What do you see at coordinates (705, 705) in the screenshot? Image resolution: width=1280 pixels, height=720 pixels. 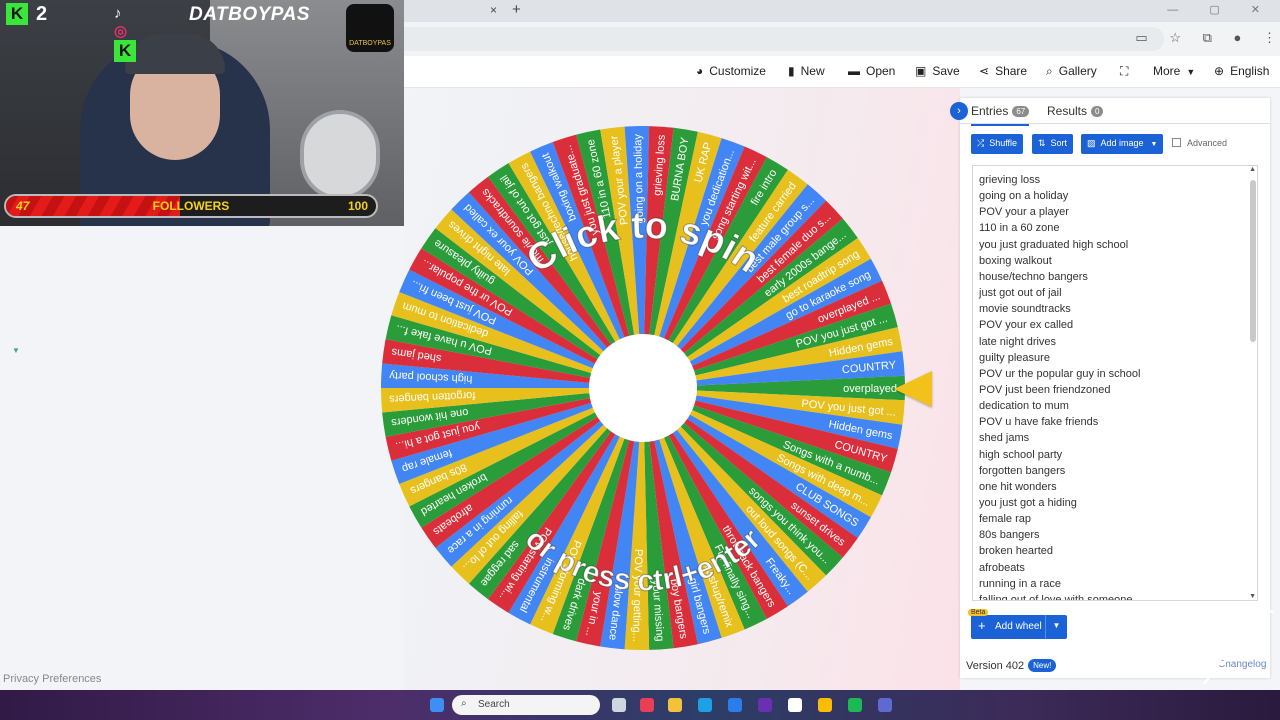 I see `edge-browser-icon` at bounding box center [705, 705].